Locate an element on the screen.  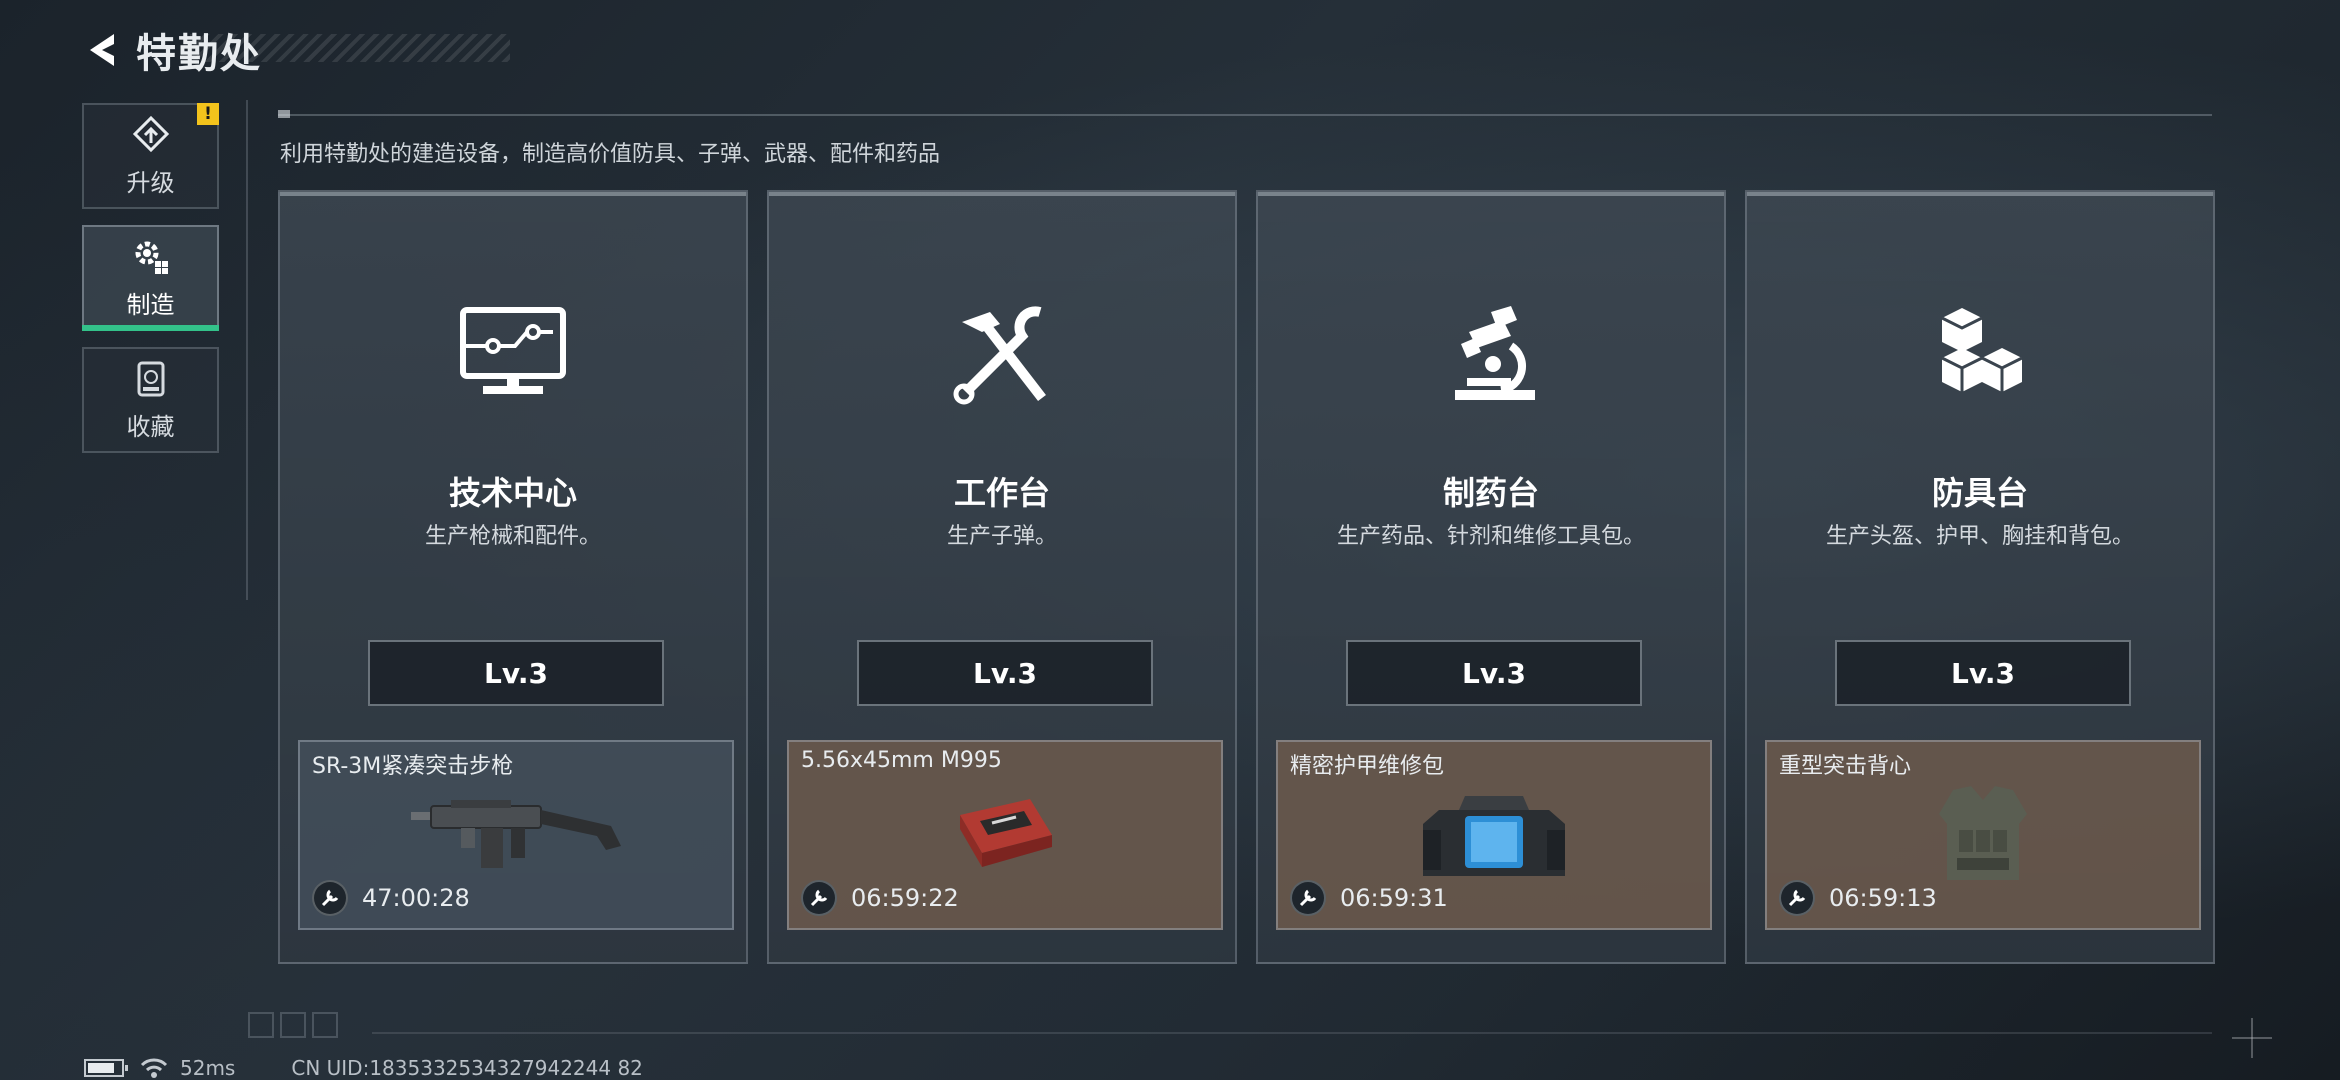
station-title: 工作台 is located at coordinates (1001, 493).